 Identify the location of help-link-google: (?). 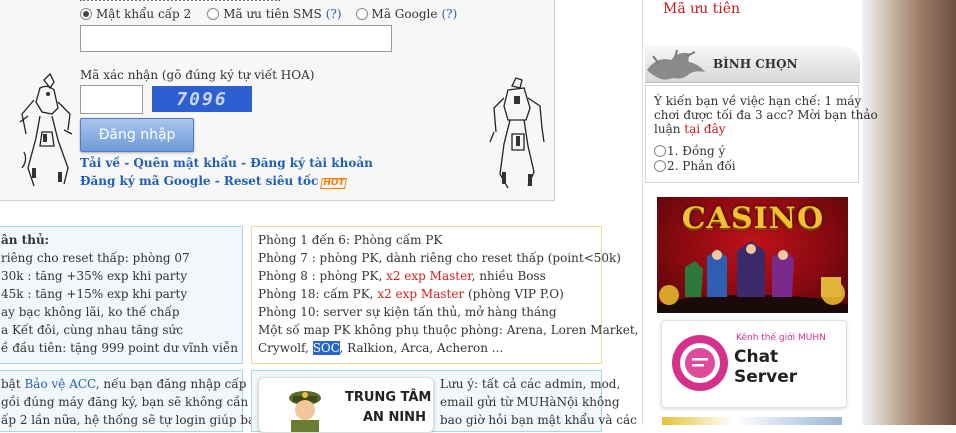
(449, 14).